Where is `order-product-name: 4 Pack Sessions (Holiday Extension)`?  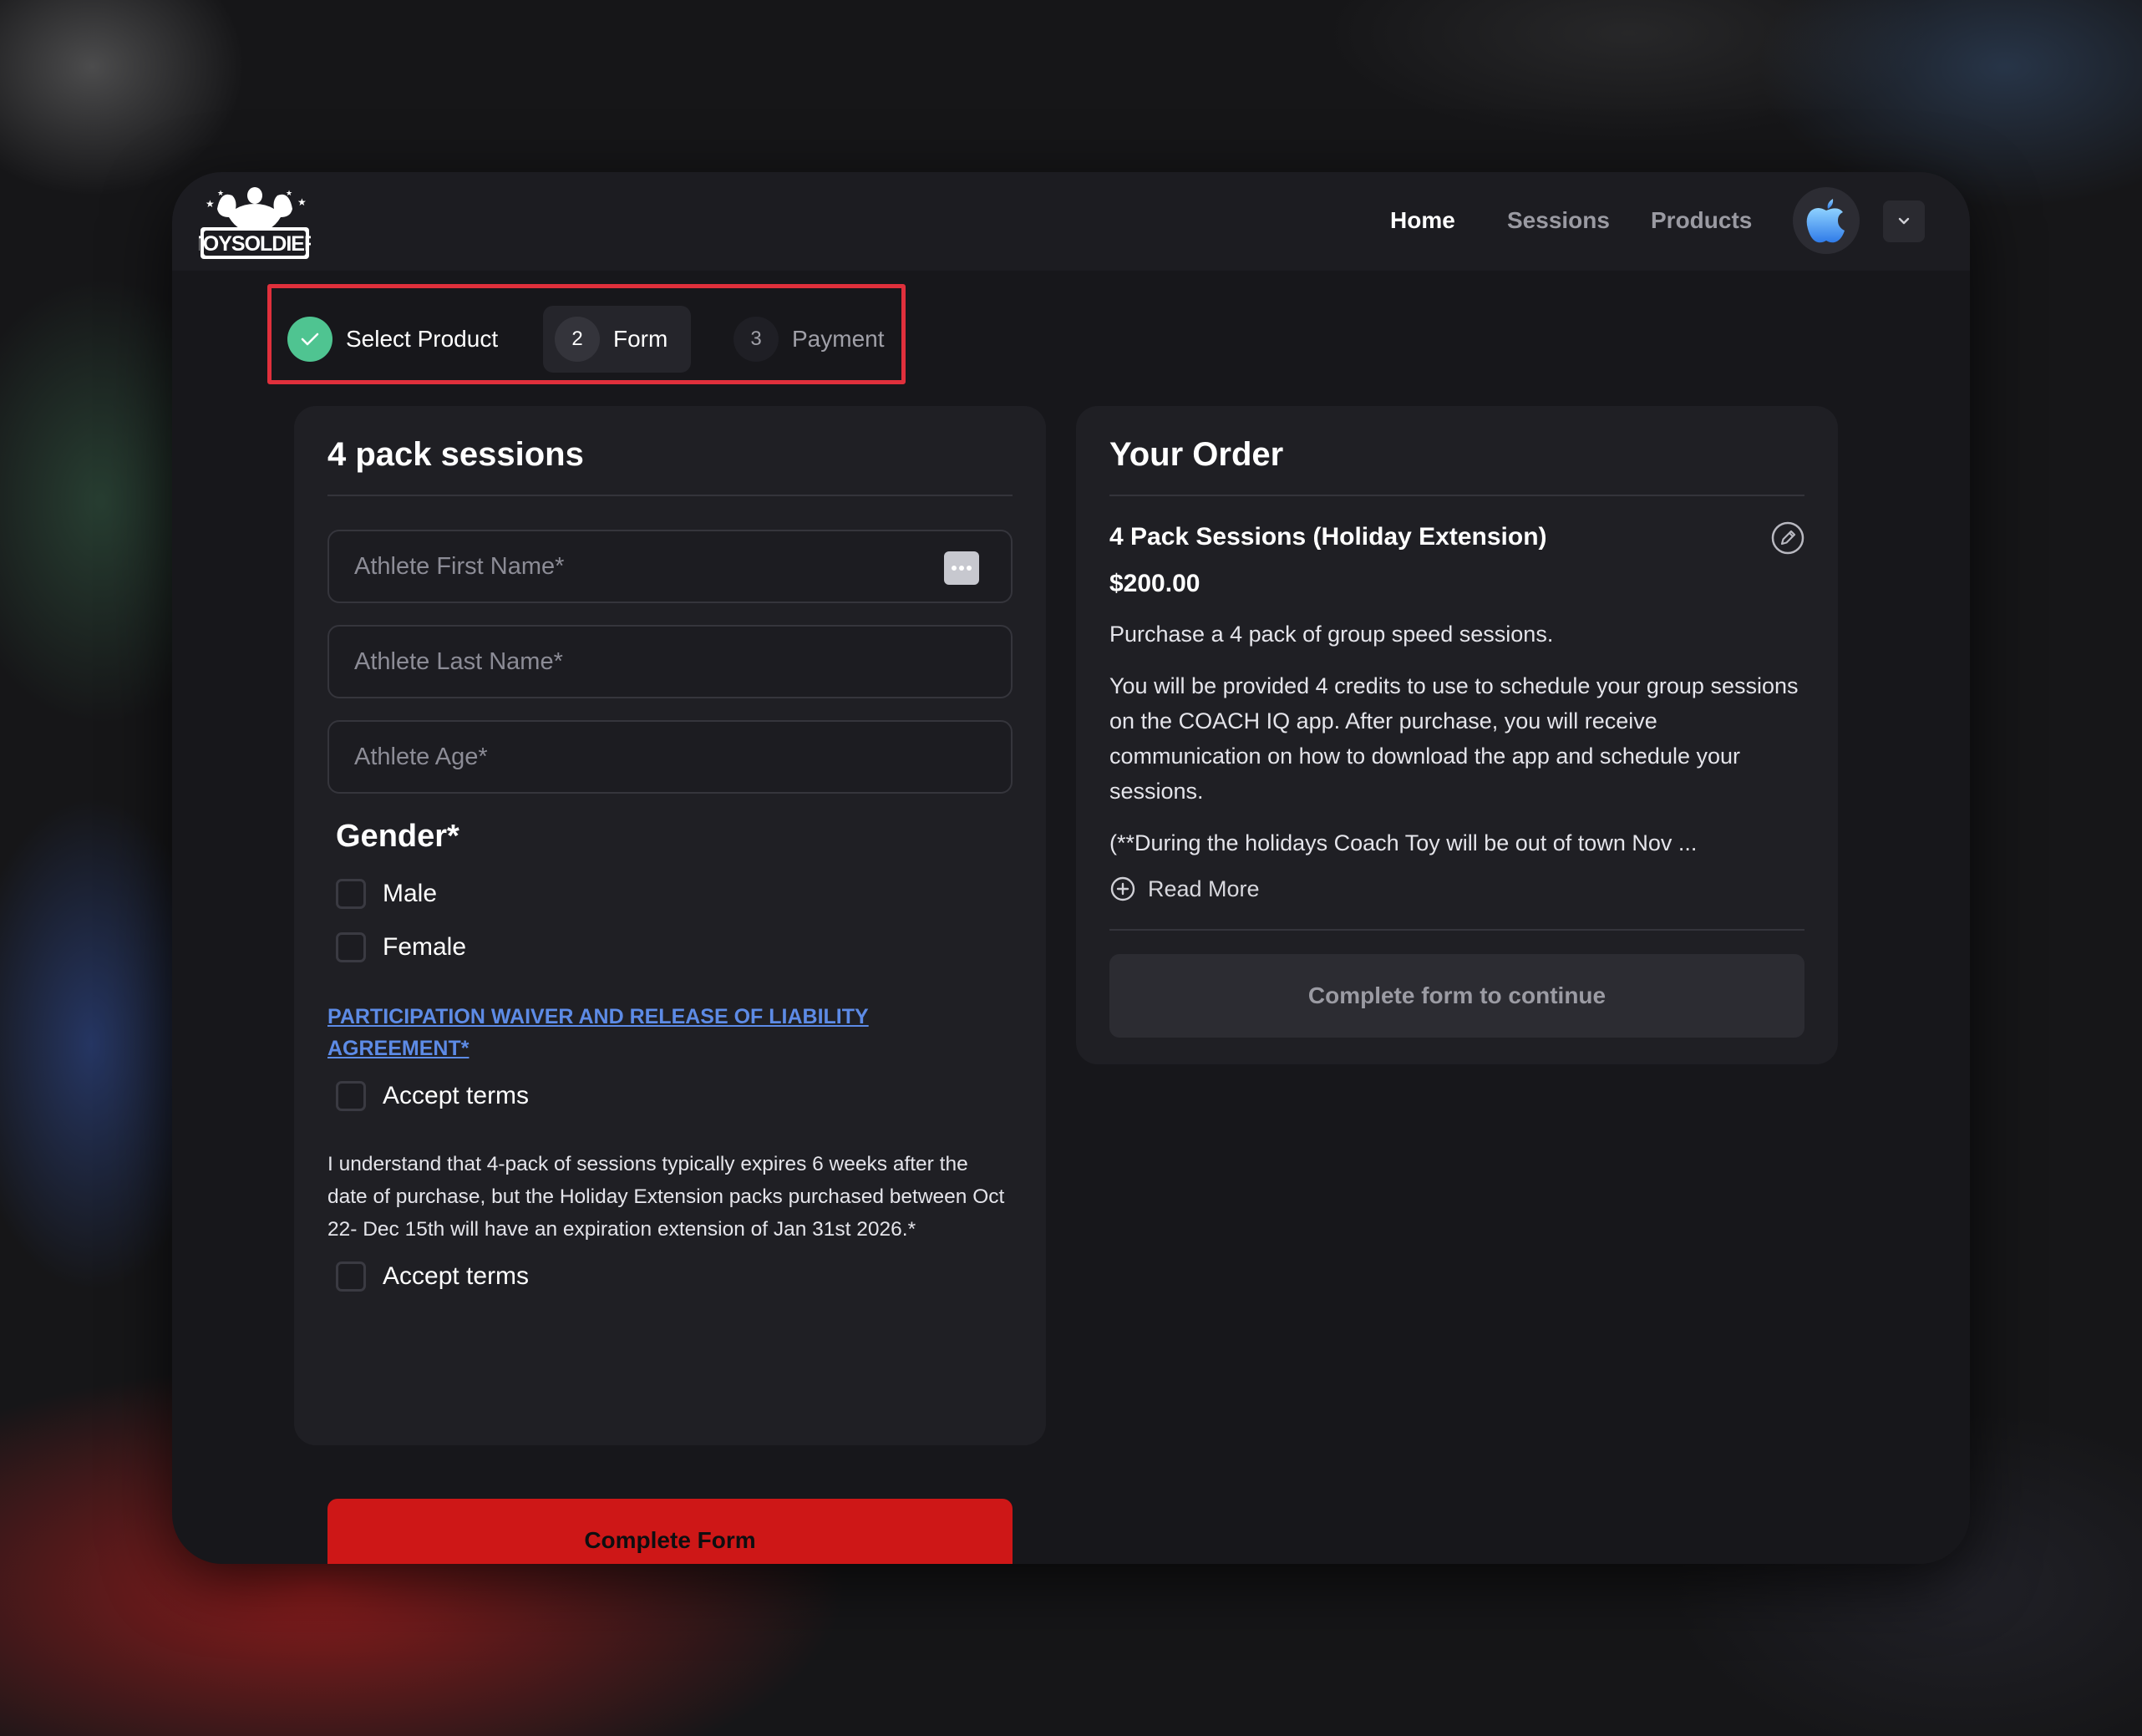 order-product-name: 4 Pack Sessions (Holiday Extension) is located at coordinates (1328, 537).